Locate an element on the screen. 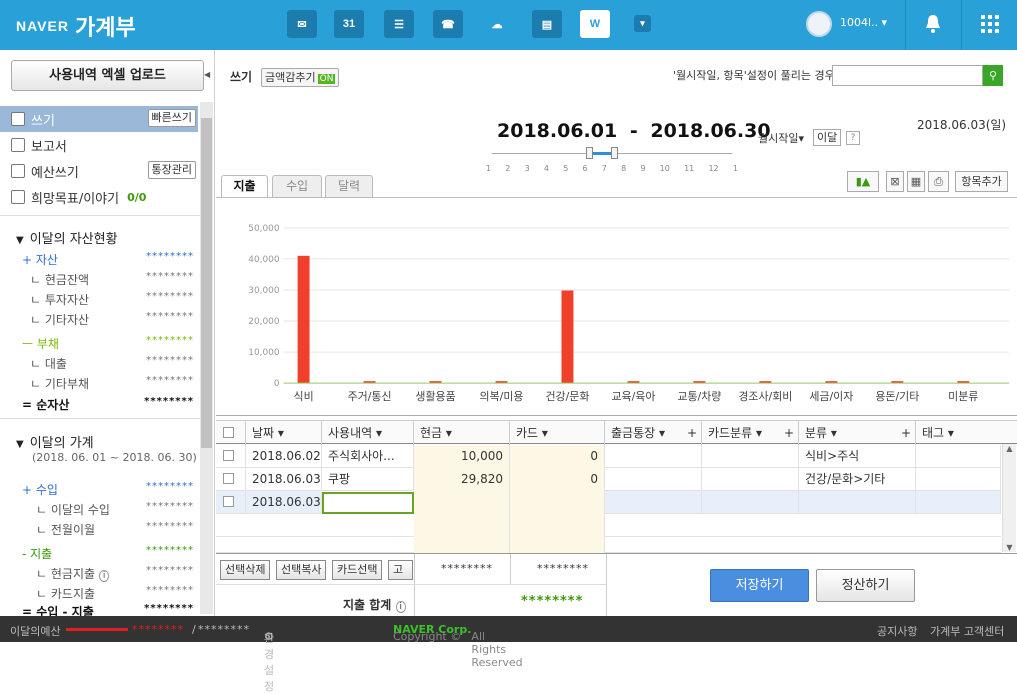 This screenshot has width=1017, height=694. date-cell: 2018.06.02 is located at coordinates (284, 456).